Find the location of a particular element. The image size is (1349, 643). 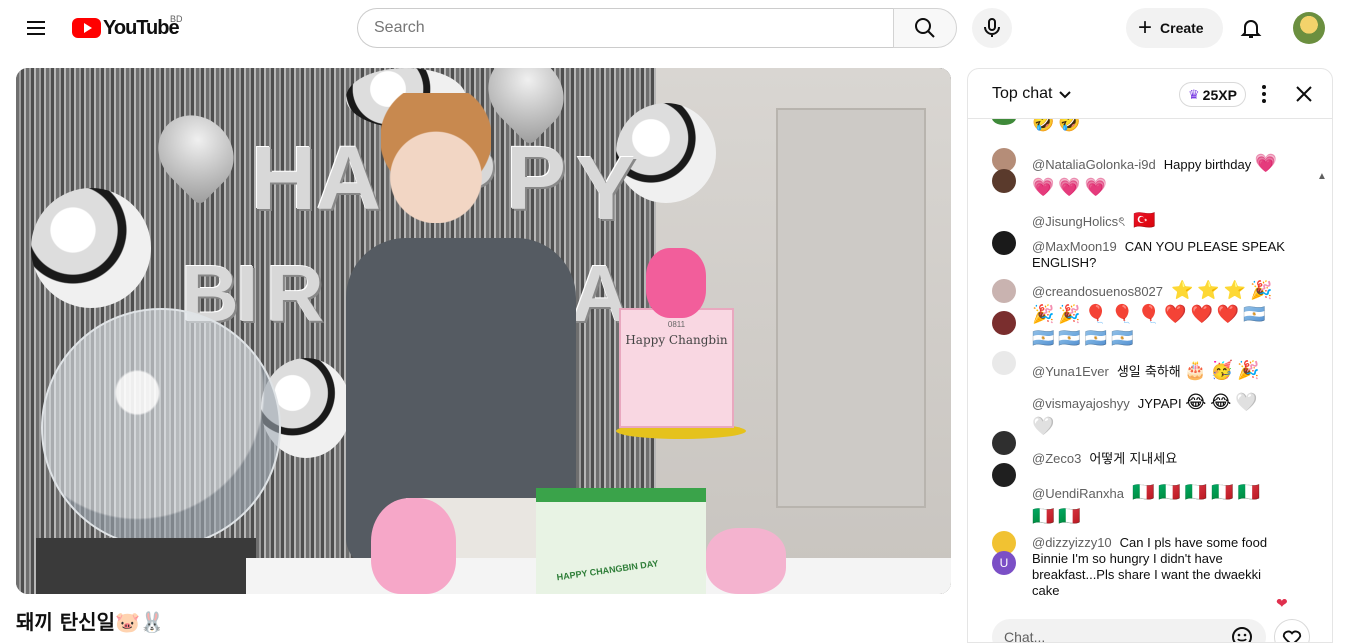

chat-mode-label: Top chat is located at coordinates (1022, 93).